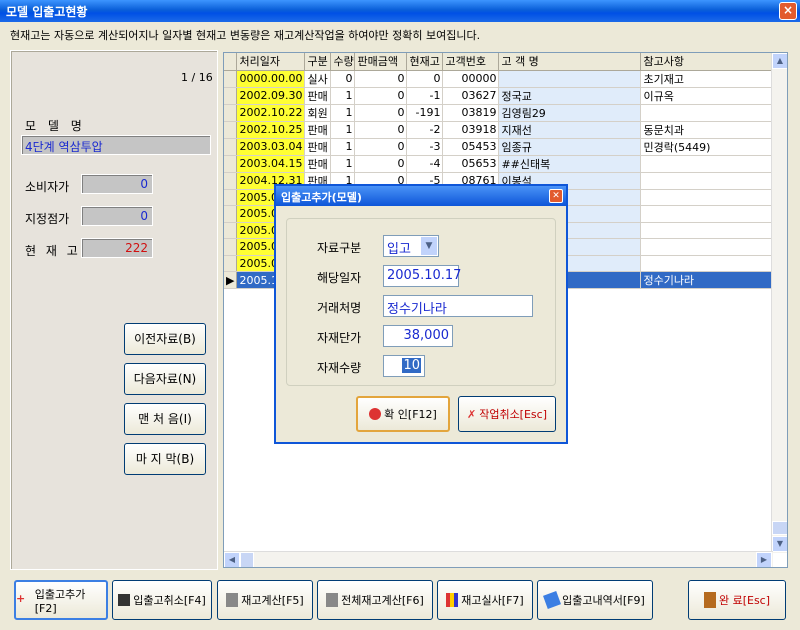 This screenshot has height=630, width=800. Describe the element at coordinates (232, 559) in the screenshot. I see `scroll-left-icon: ◀` at that location.